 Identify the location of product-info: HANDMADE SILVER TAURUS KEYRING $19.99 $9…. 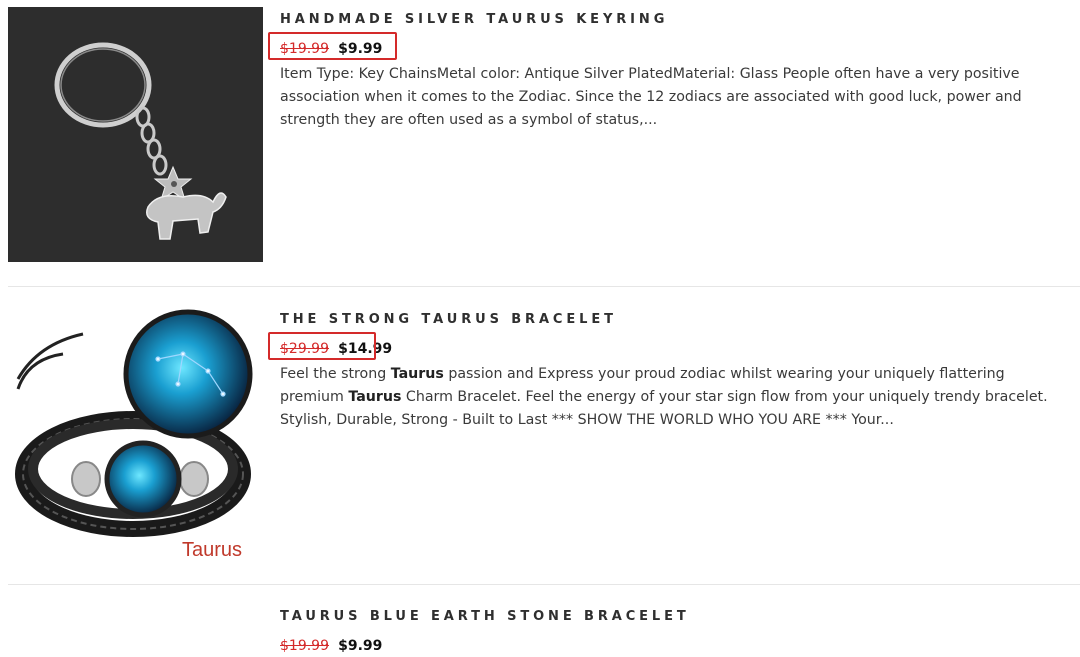
(665, 72).